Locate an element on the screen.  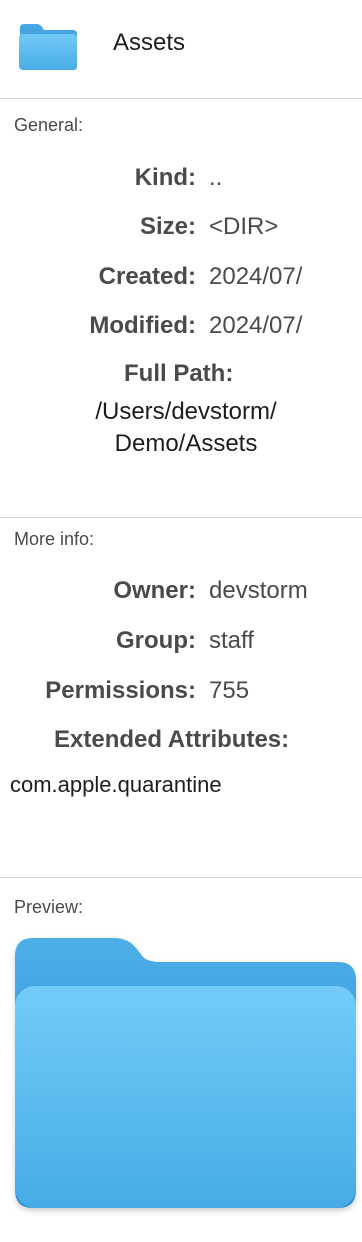
modified-value: 2024/07/ is located at coordinates (256, 325).